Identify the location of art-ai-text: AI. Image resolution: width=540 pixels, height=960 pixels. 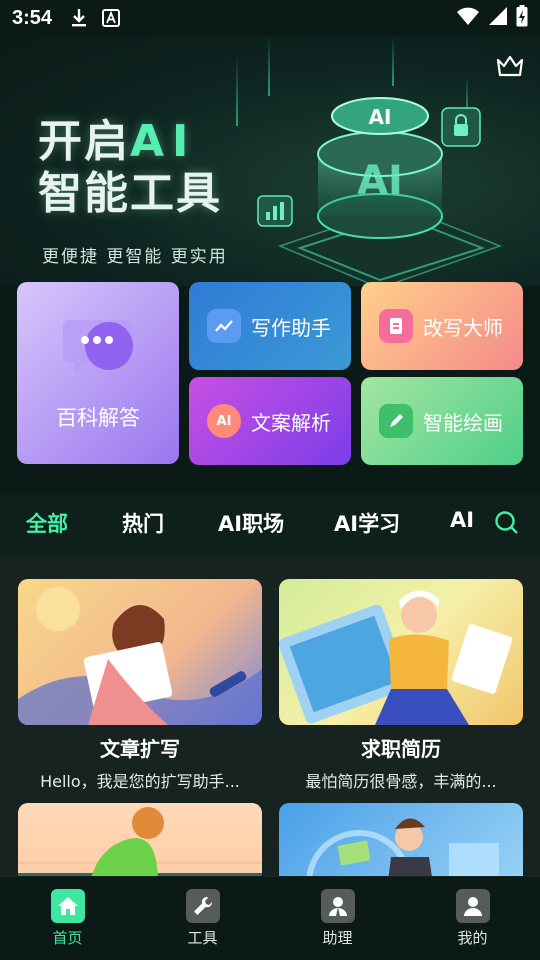
(380, 181).